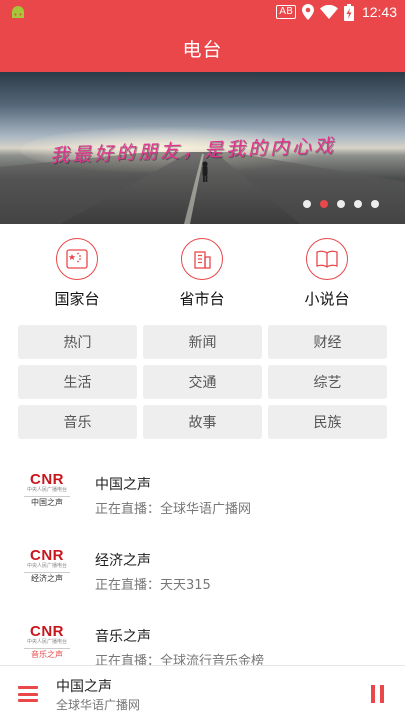 The width and height of the screenshot is (405, 721). I want to click on logo-sub-text: 经济之声, so click(47, 578).